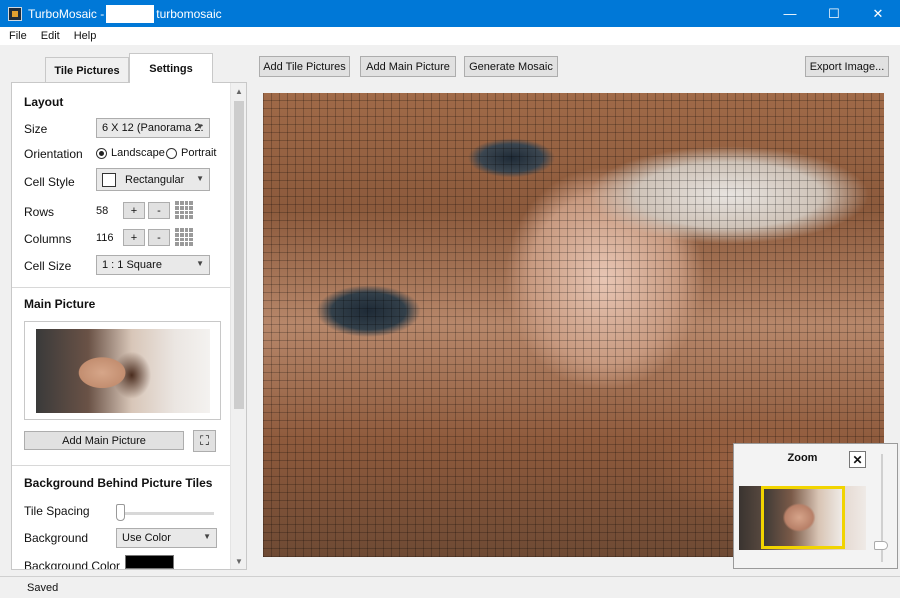  Describe the element at coordinates (132, 265) in the screenshot. I see `cell-size-value: 1 : 1 Square` at that location.